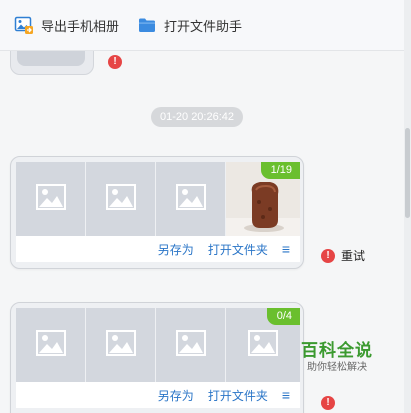  What do you see at coordinates (280, 170) in the screenshot?
I see `image-count-badge: 1/19` at bounding box center [280, 170].